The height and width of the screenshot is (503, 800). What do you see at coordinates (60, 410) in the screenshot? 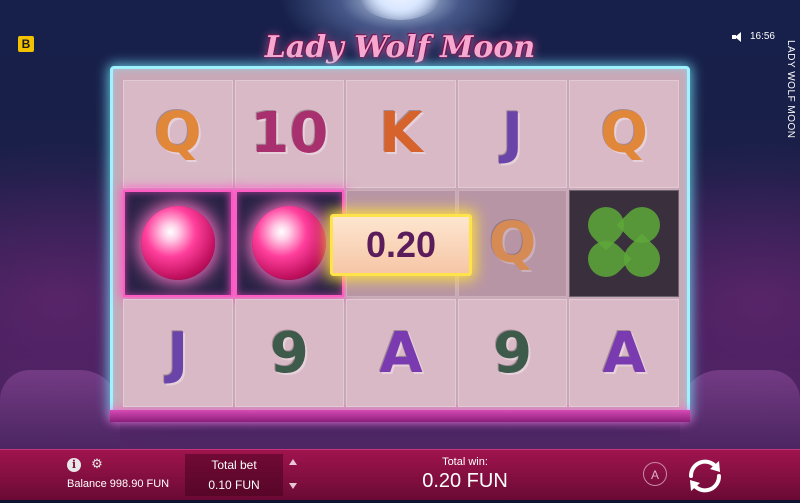
I see `left-rocks` at bounding box center [60, 410].